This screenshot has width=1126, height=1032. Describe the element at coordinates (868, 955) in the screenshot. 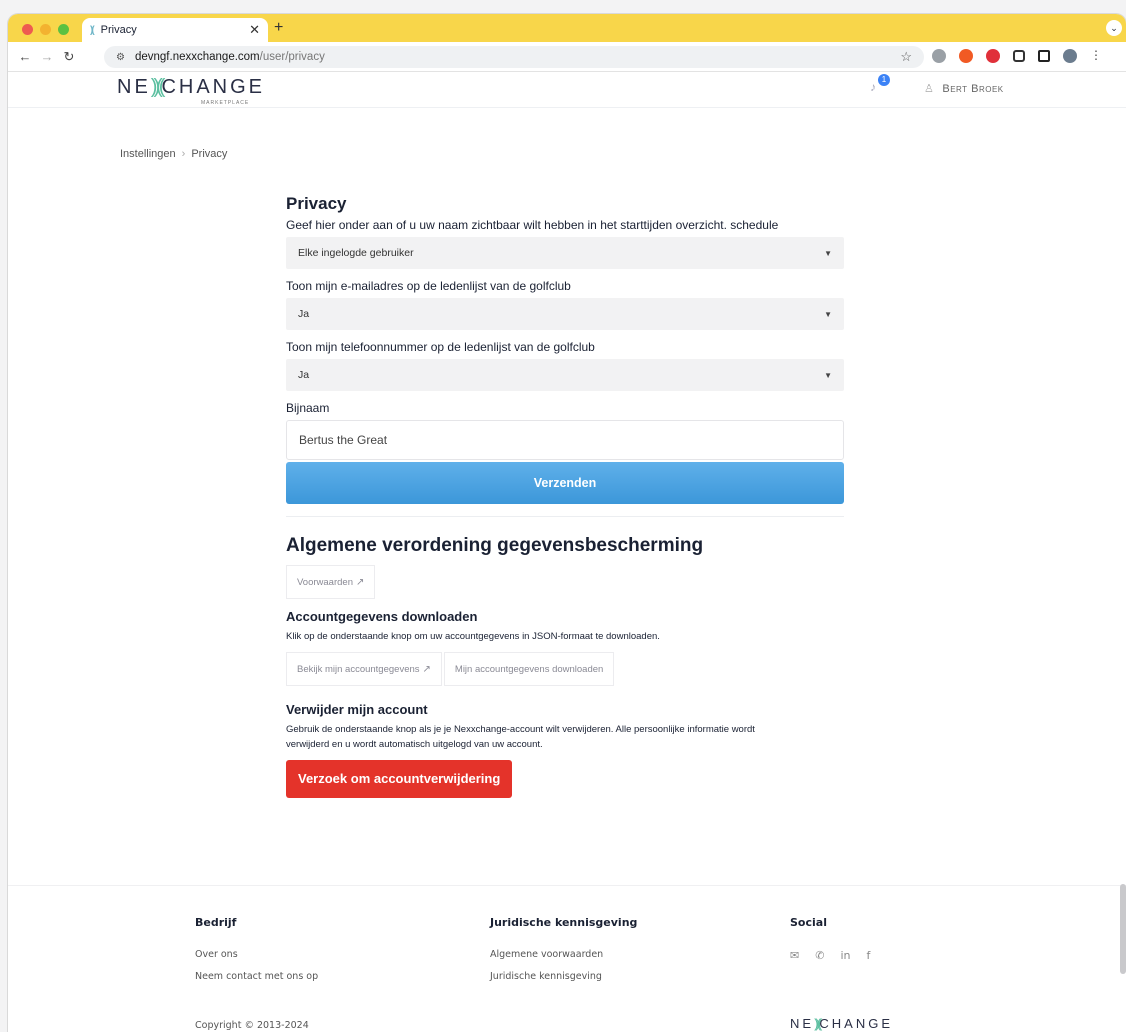

I see `facebook-icon: f` at that location.